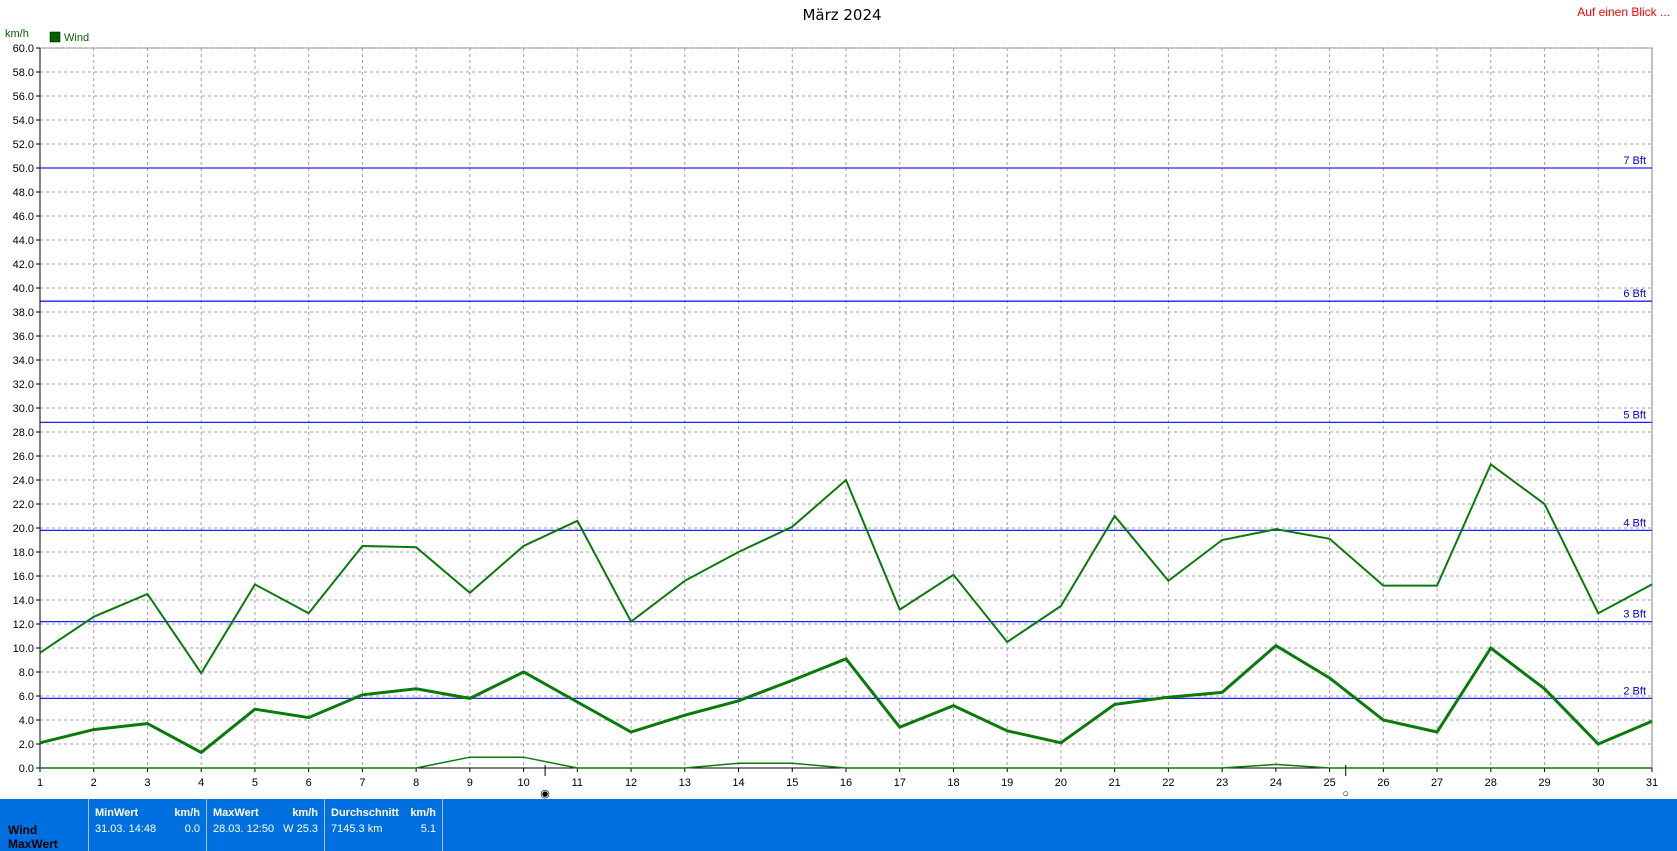  What do you see at coordinates (1115, 783) in the screenshot?
I see `x-tick-label: 21` at bounding box center [1115, 783].